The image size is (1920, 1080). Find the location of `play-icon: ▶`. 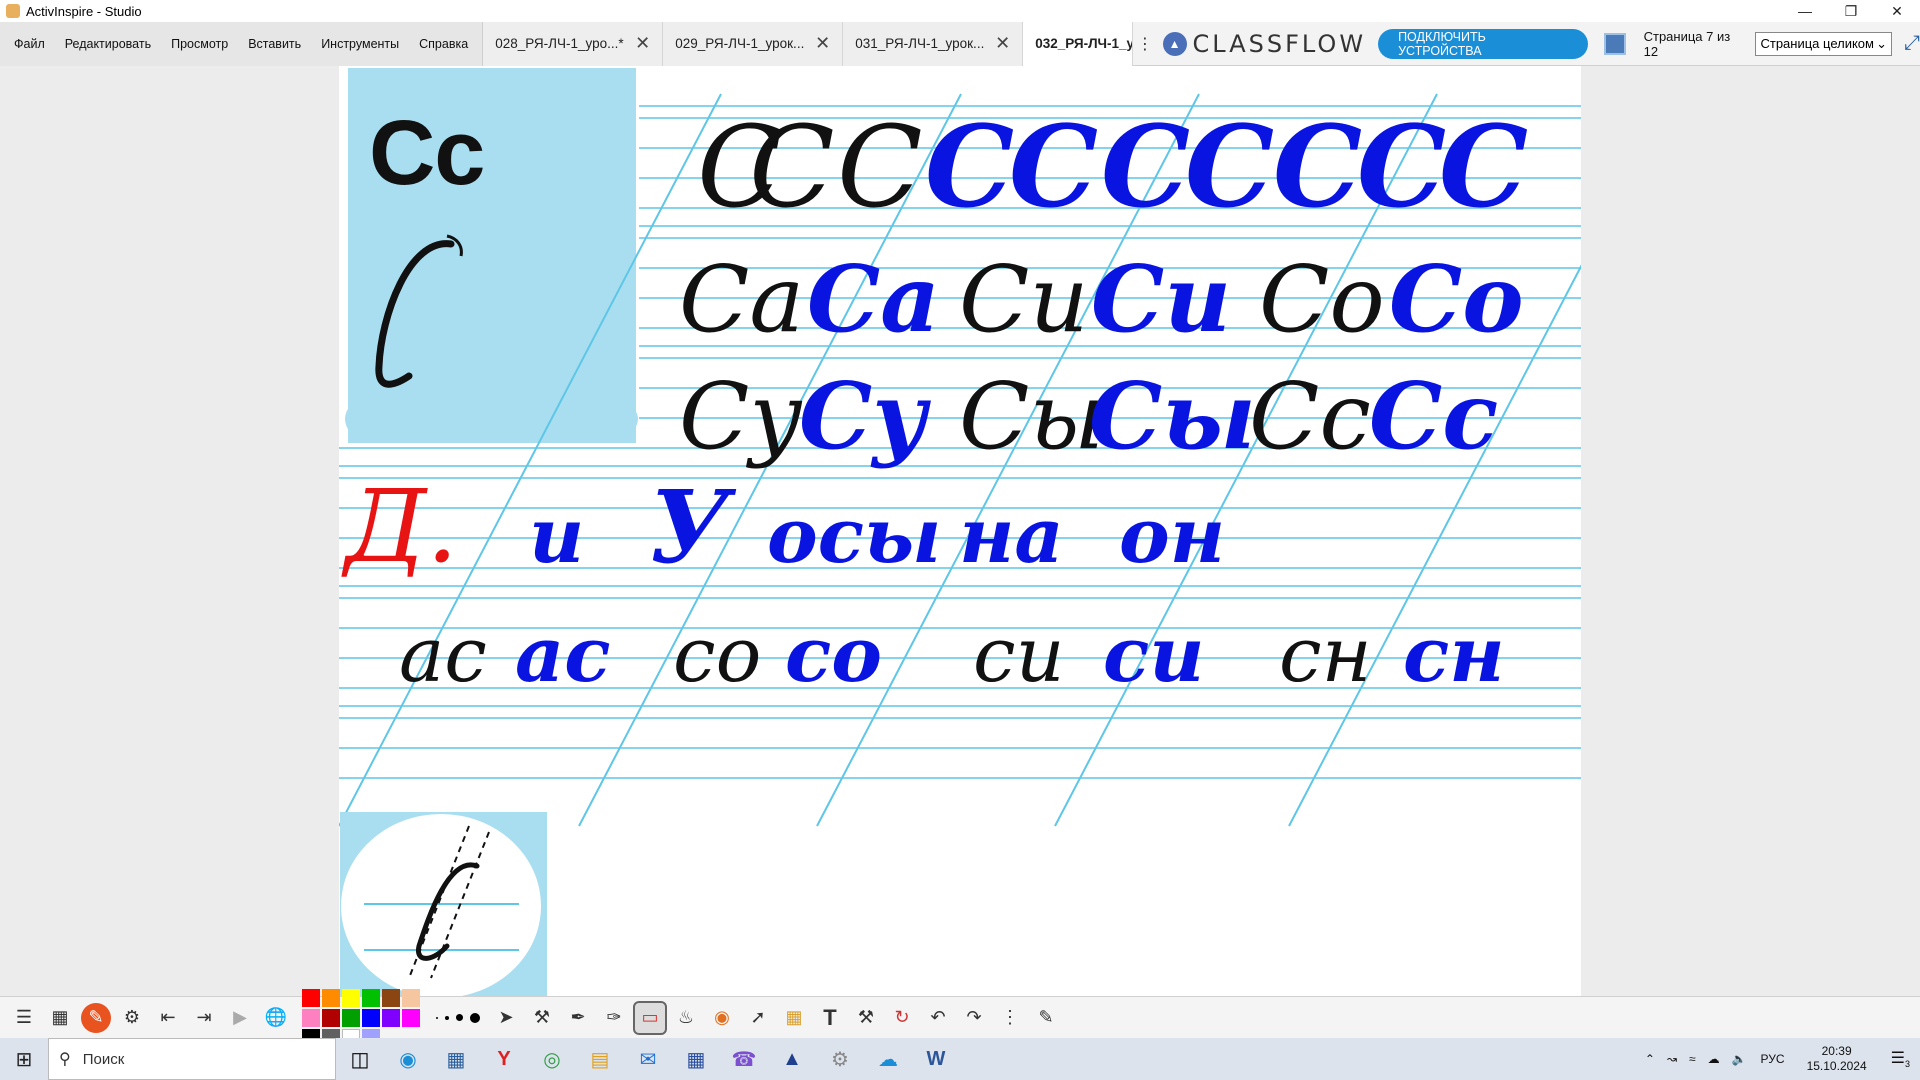

play-icon: ▶ is located at coordinates (240, 1018).